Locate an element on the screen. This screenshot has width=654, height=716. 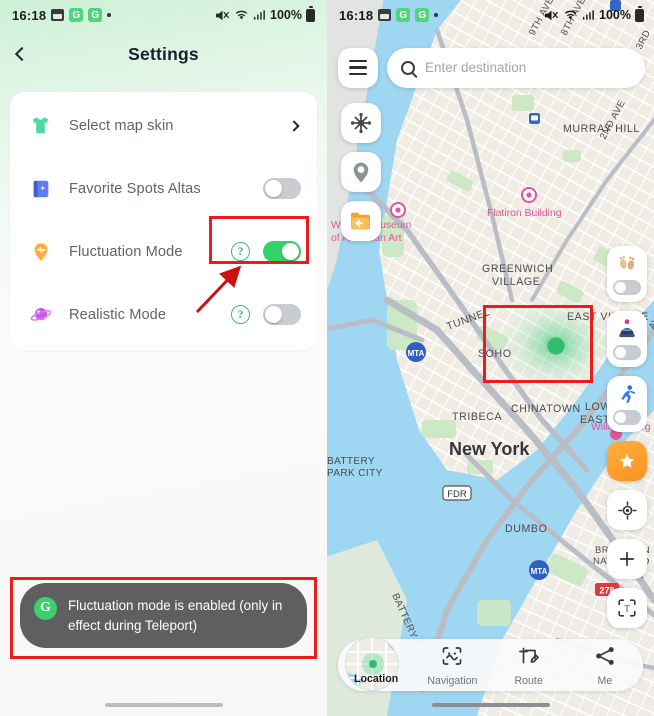
home-indicator-right is located at coordinates (490, 705).